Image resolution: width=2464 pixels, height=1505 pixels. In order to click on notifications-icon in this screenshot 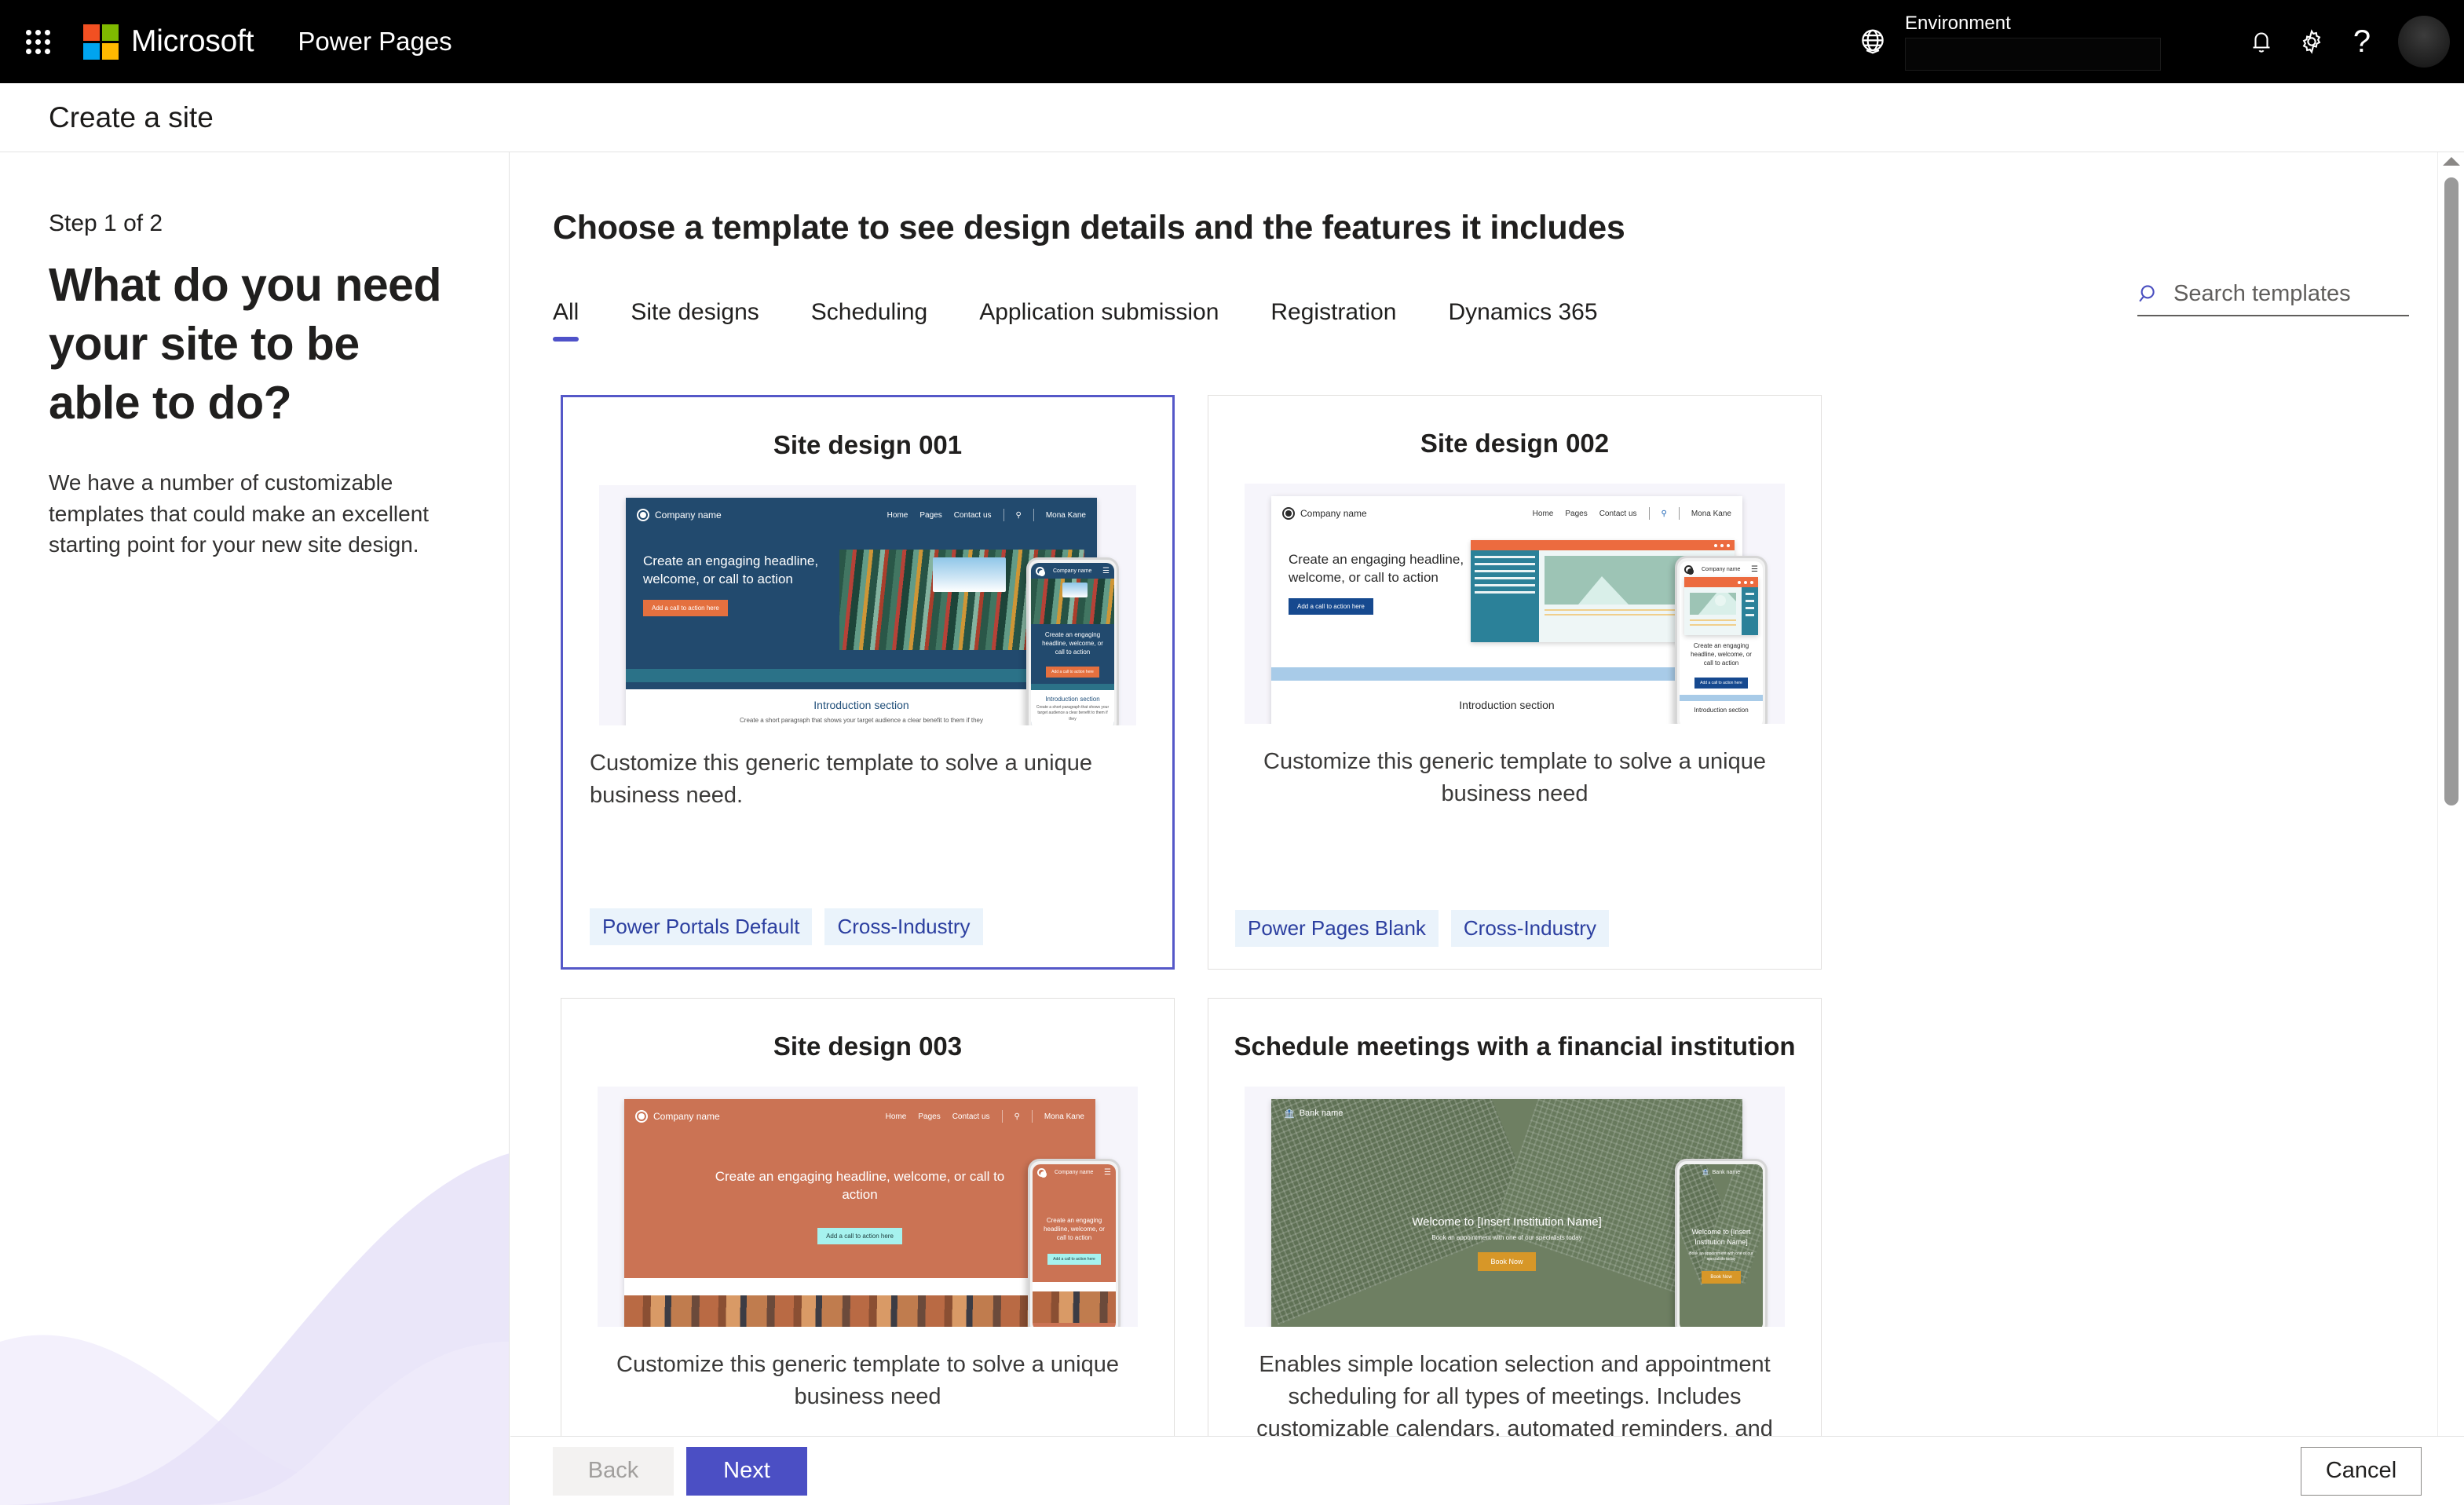, I will do `click(2261, 41)`.